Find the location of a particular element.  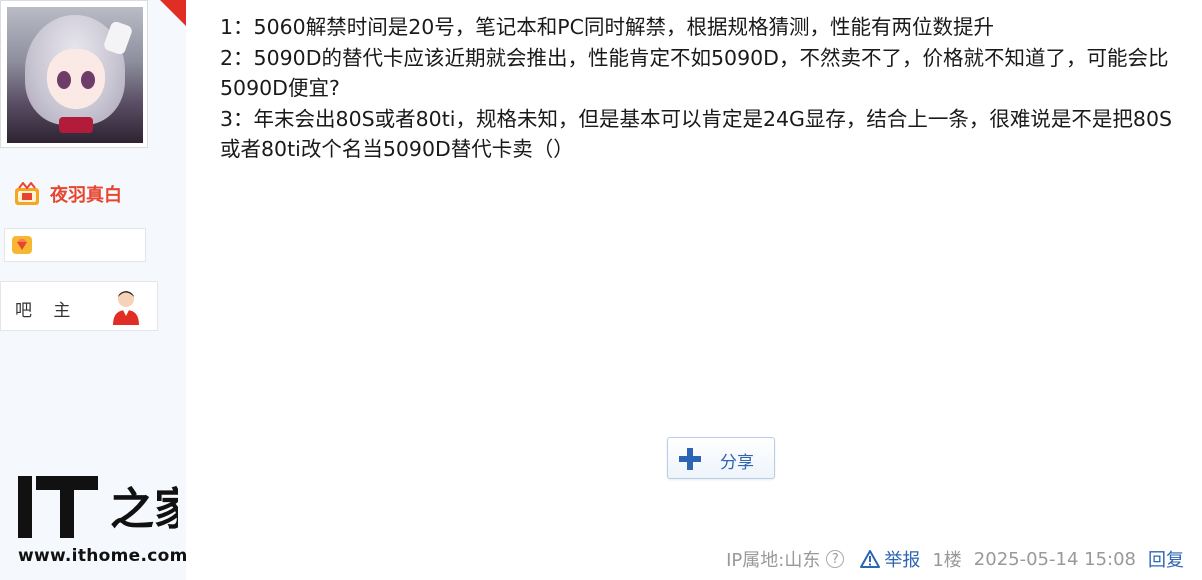

report-label: 举报 is located at coordinates (902, 560).